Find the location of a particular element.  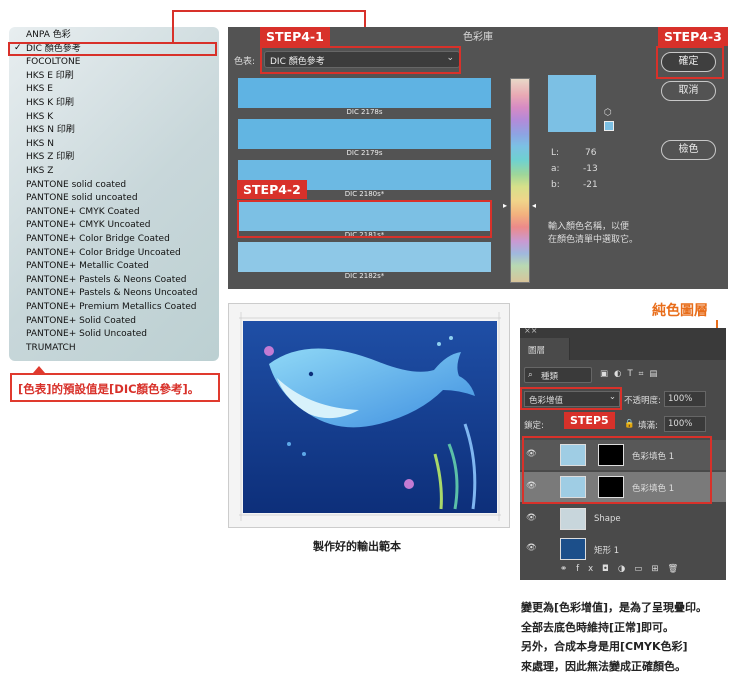

library-menu-item: PANTONE+ CMYK Coated is located at coordinates (83, 212).